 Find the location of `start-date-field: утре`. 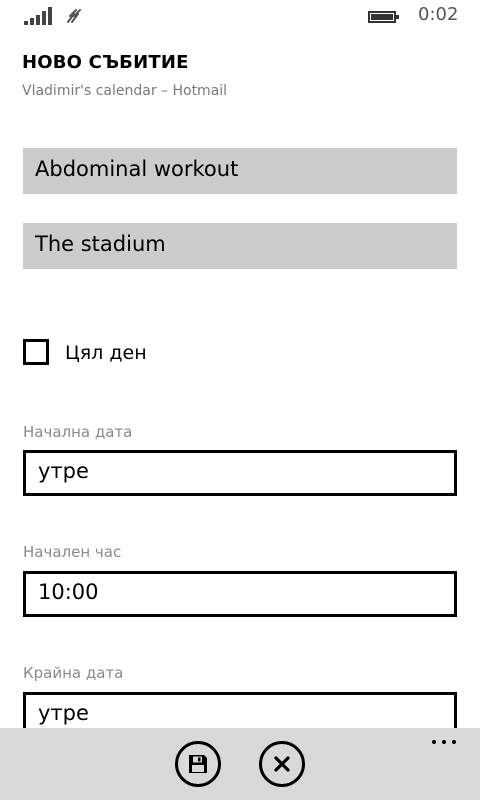

start-date-field: утре is located at coordinates (240, 473).